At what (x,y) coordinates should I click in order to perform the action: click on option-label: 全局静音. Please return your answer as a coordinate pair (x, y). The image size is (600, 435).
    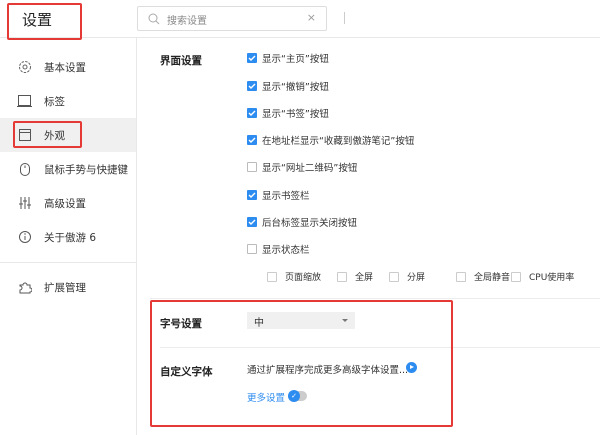
    Looking at the image, I should click on (492, 278).